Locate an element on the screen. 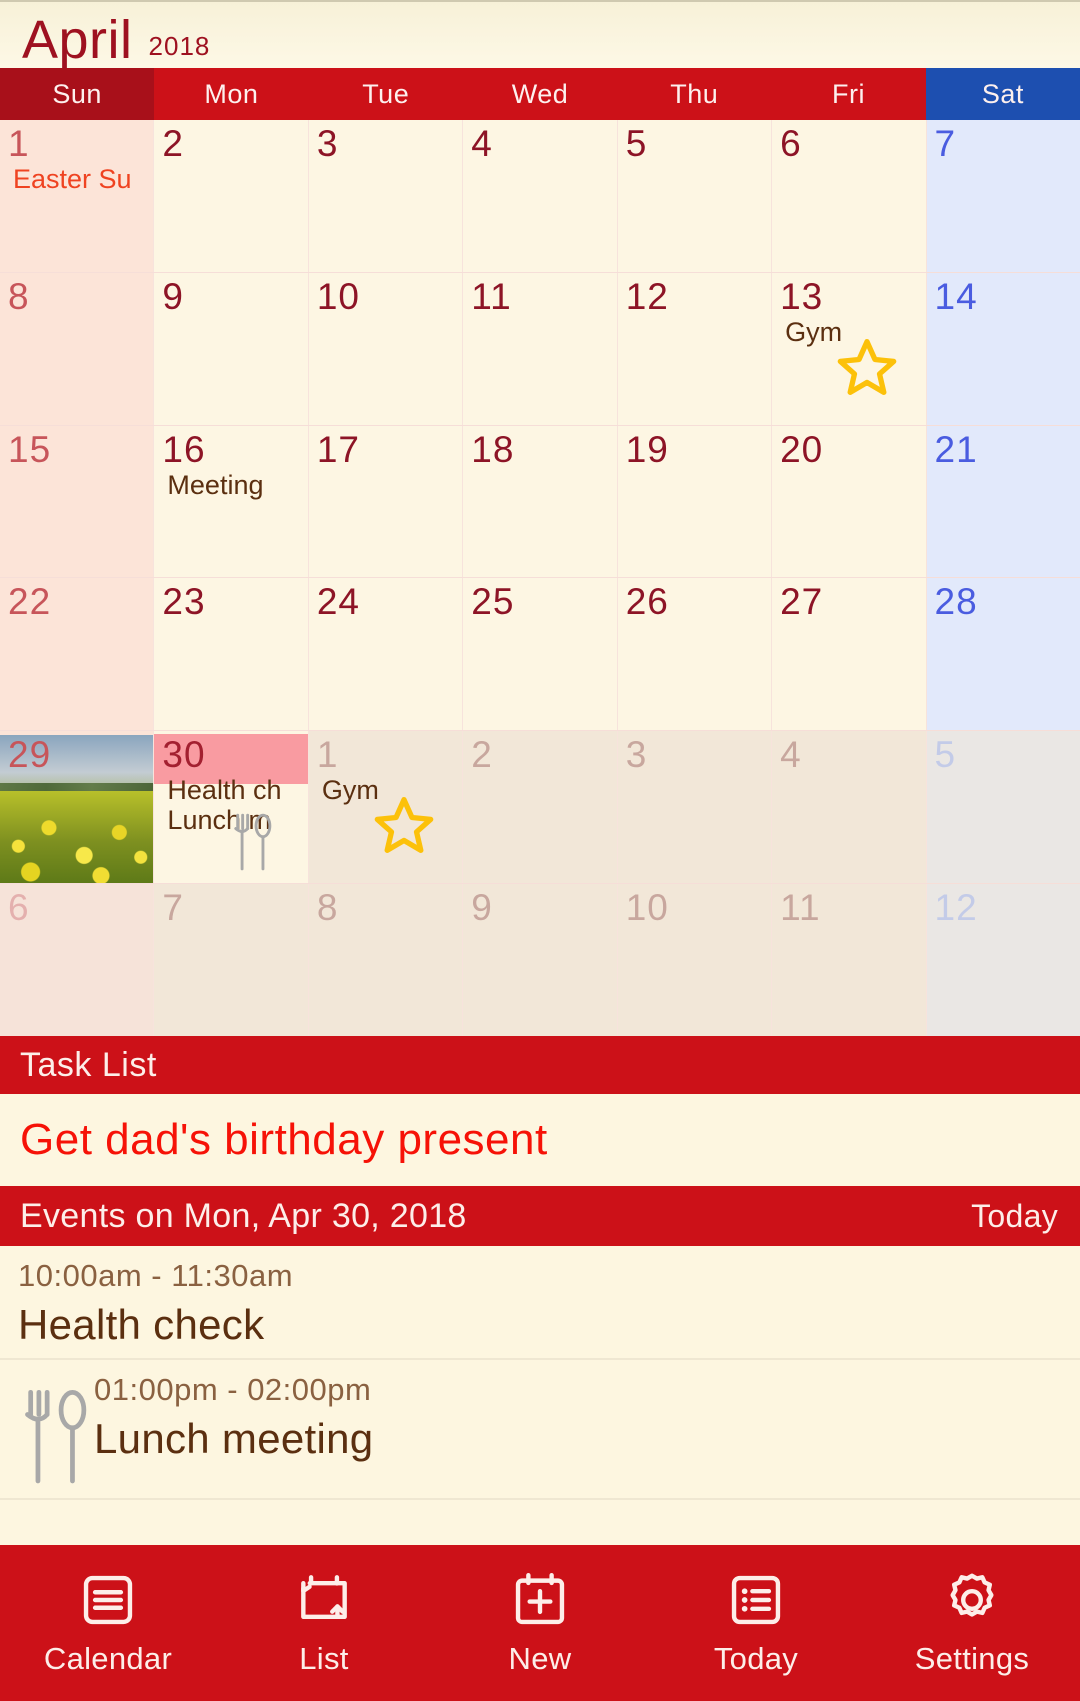  day-number: 29 is located at coordinates (30, 755).